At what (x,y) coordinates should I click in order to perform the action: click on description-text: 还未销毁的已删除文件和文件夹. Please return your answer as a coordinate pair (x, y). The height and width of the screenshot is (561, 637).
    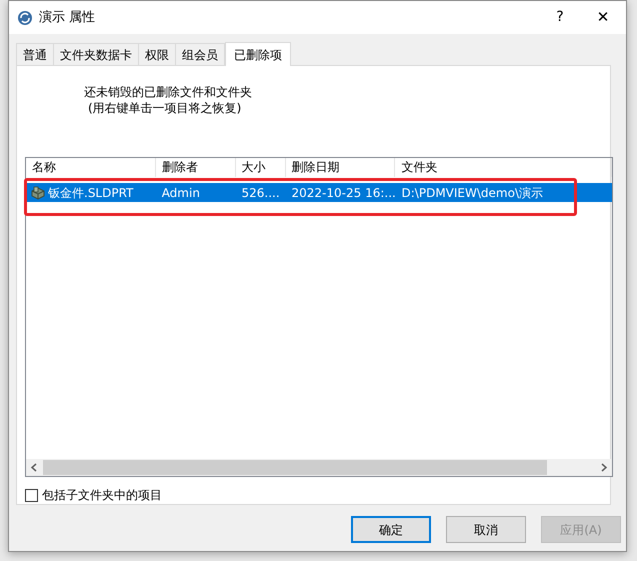
    Looking at the image, I should click on (168, 92).